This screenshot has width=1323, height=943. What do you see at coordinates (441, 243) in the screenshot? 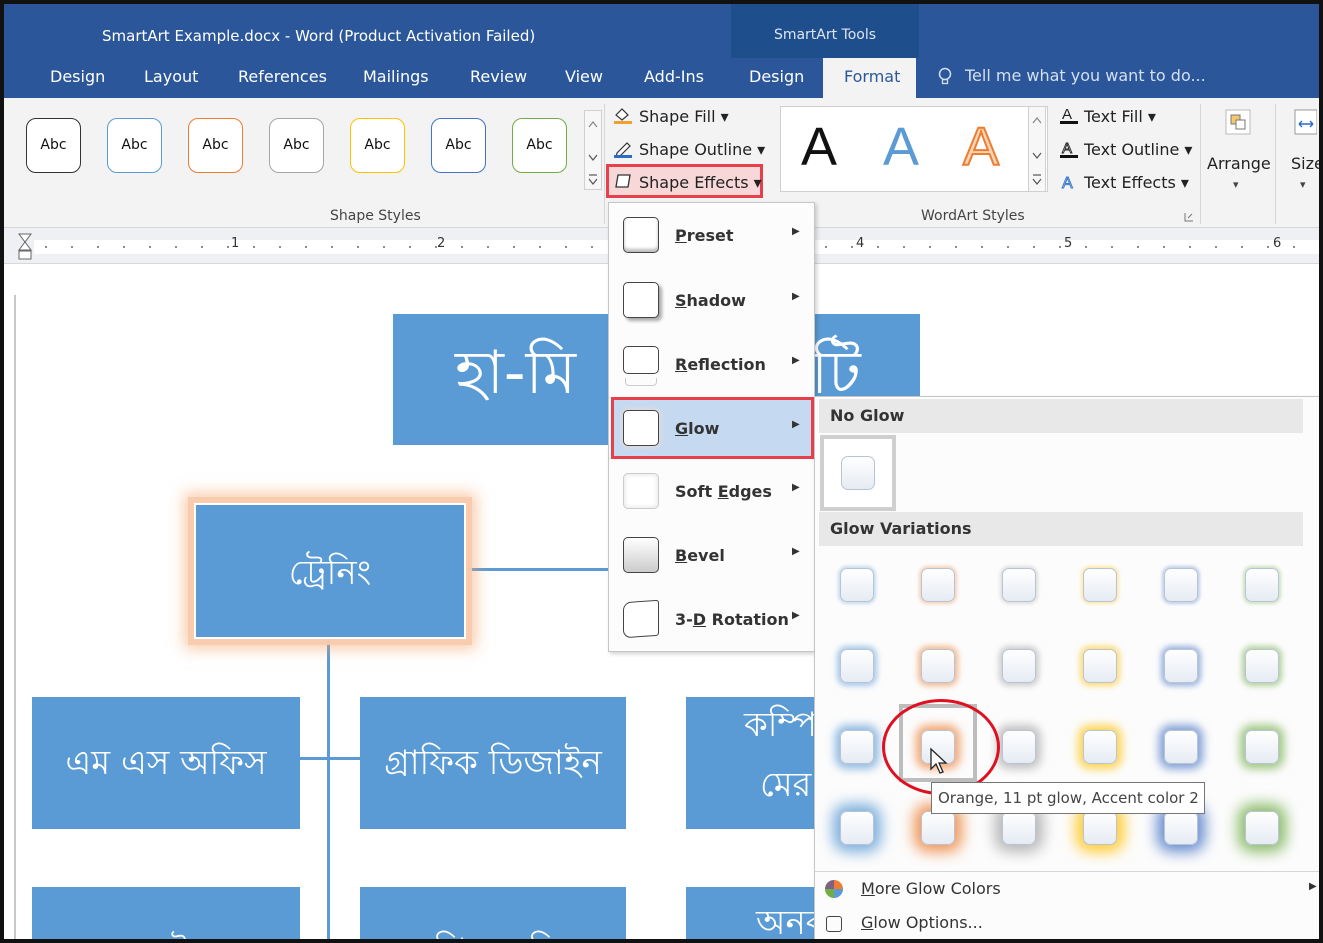
I see `ruler-number: 2` at bounding box center [441, 243].